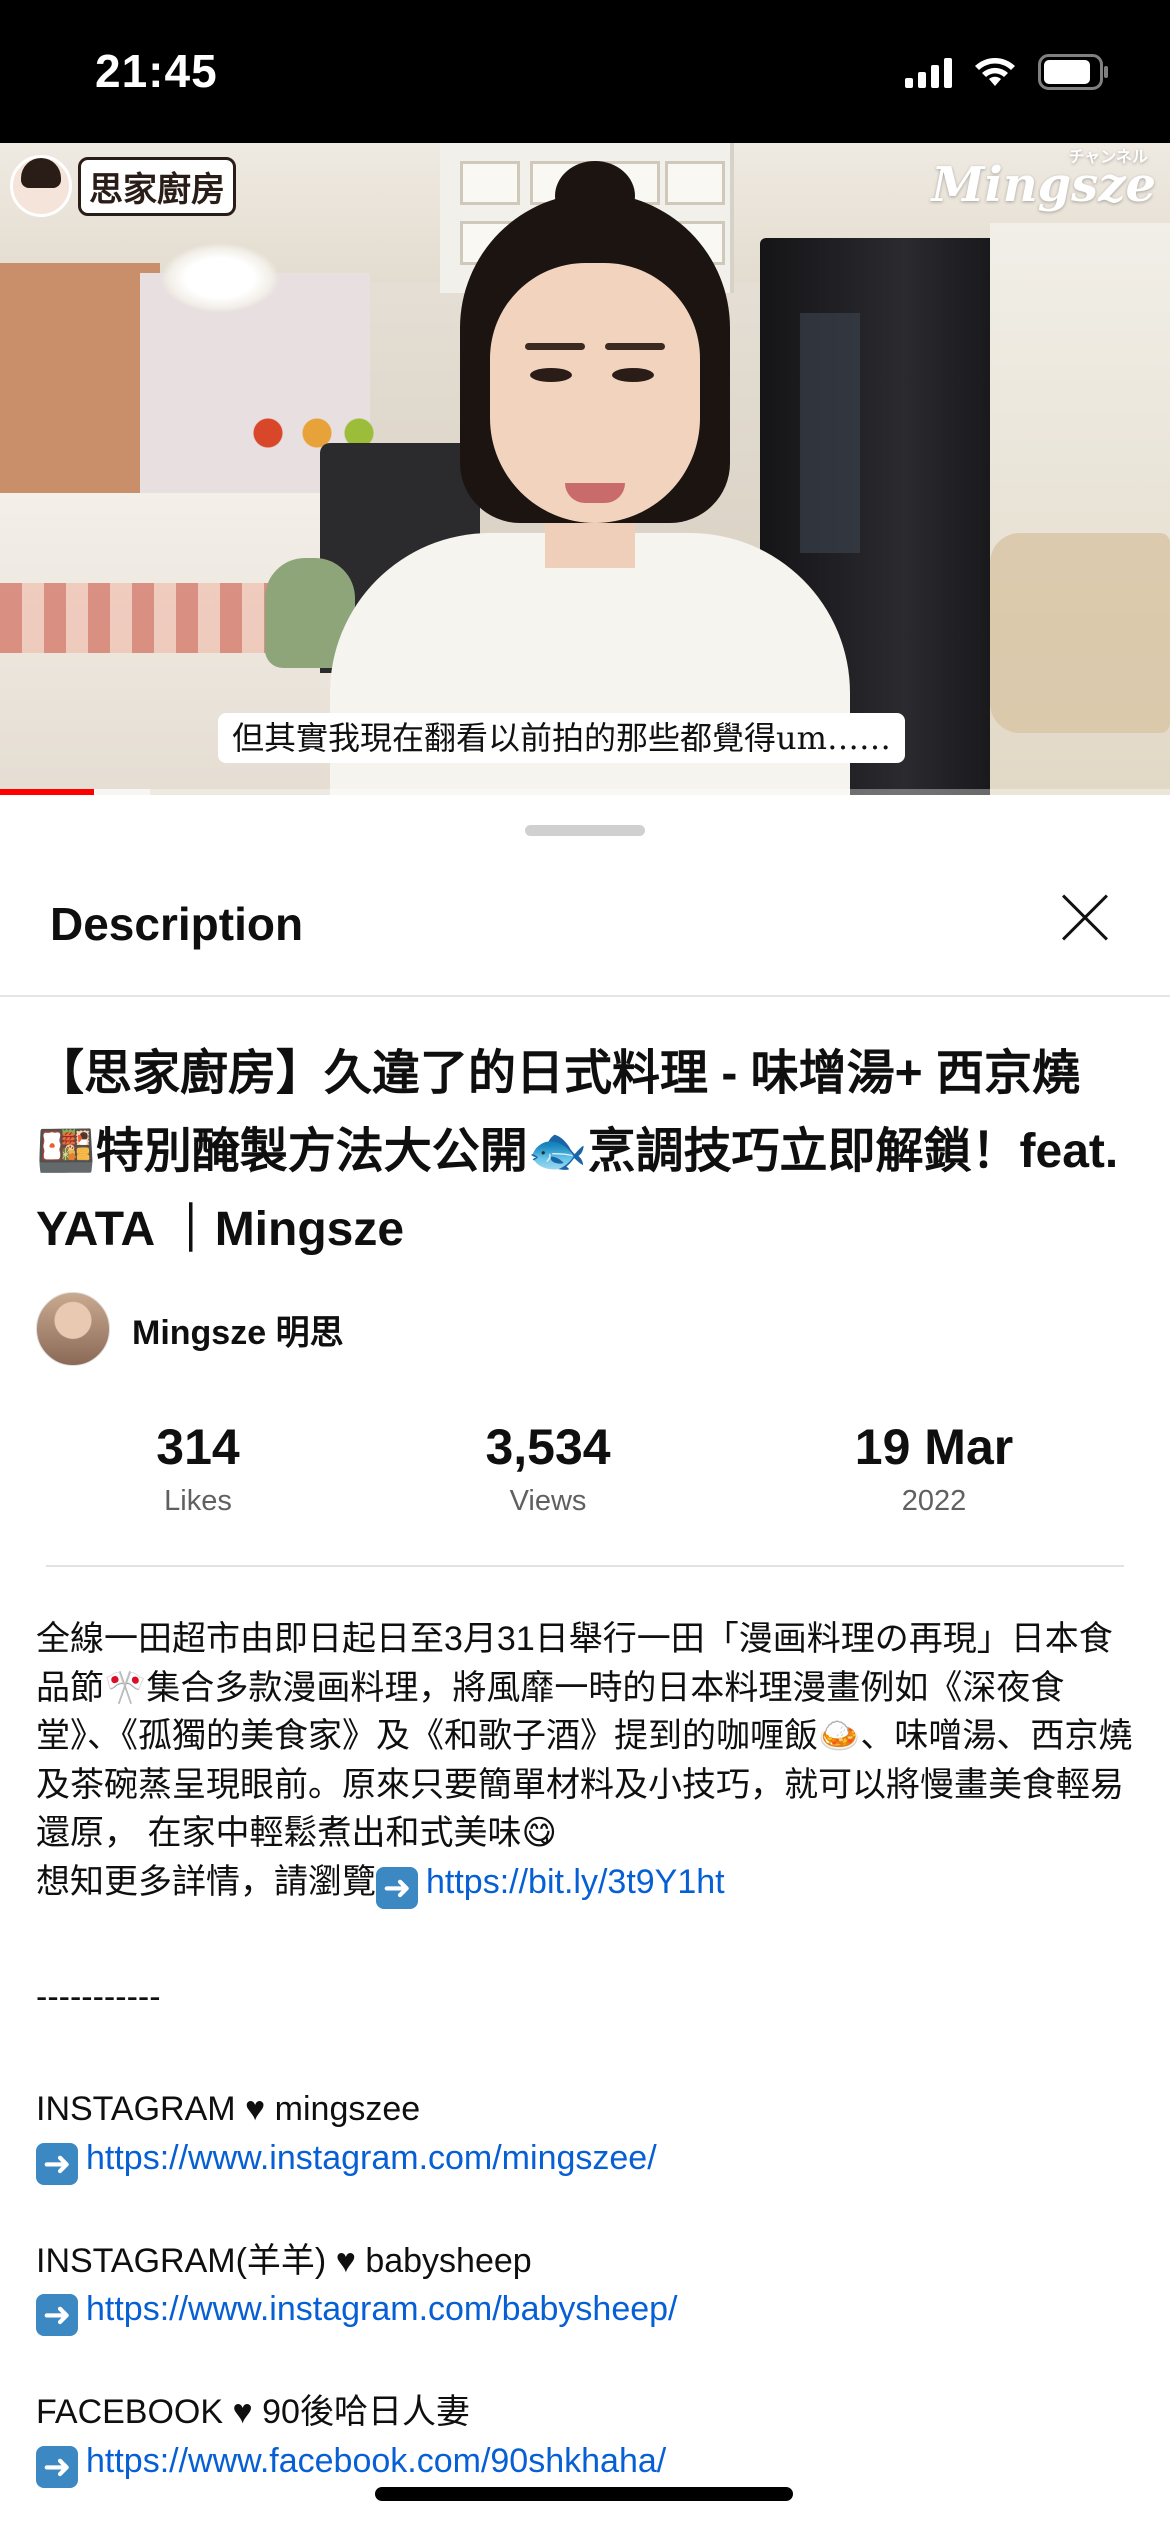  I want to click on views-count: 3,534, so click(548, 1447).